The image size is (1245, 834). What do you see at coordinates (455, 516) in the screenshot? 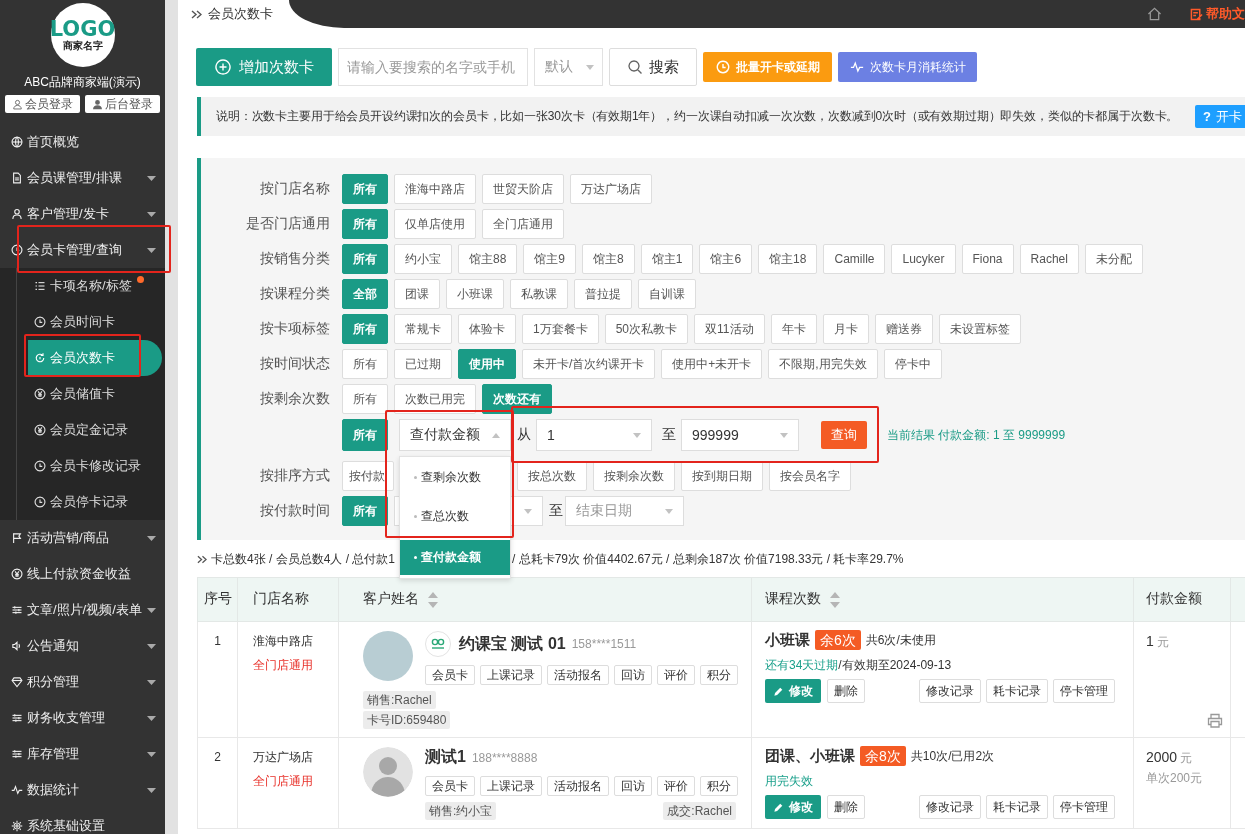
I see `dropdown-option: 查总次数` at bounding box center [455, 516].